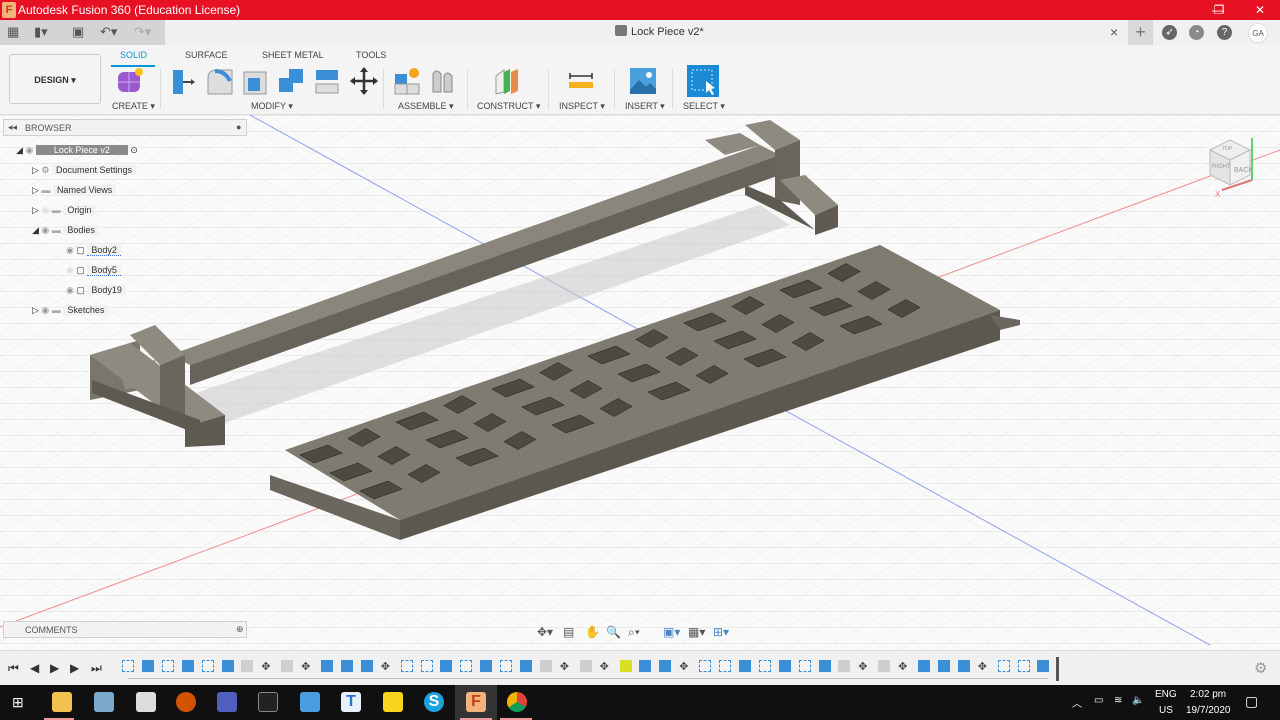 The image size is (1280, 720). What do you see at coordinates (206, 55) in the screenshot?
I see `tab-surface: SURFACE` at bounding box center [206, 55].